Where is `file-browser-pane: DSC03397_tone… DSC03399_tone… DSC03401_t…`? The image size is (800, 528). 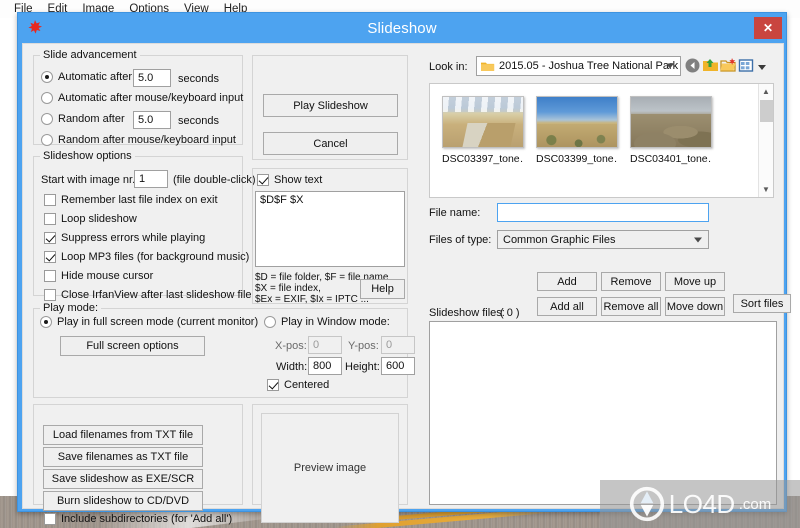
file-browser-pane: DSC03397_tone… DSC03399_tone… DSC03401_t… is located at coordinates (601, 140).